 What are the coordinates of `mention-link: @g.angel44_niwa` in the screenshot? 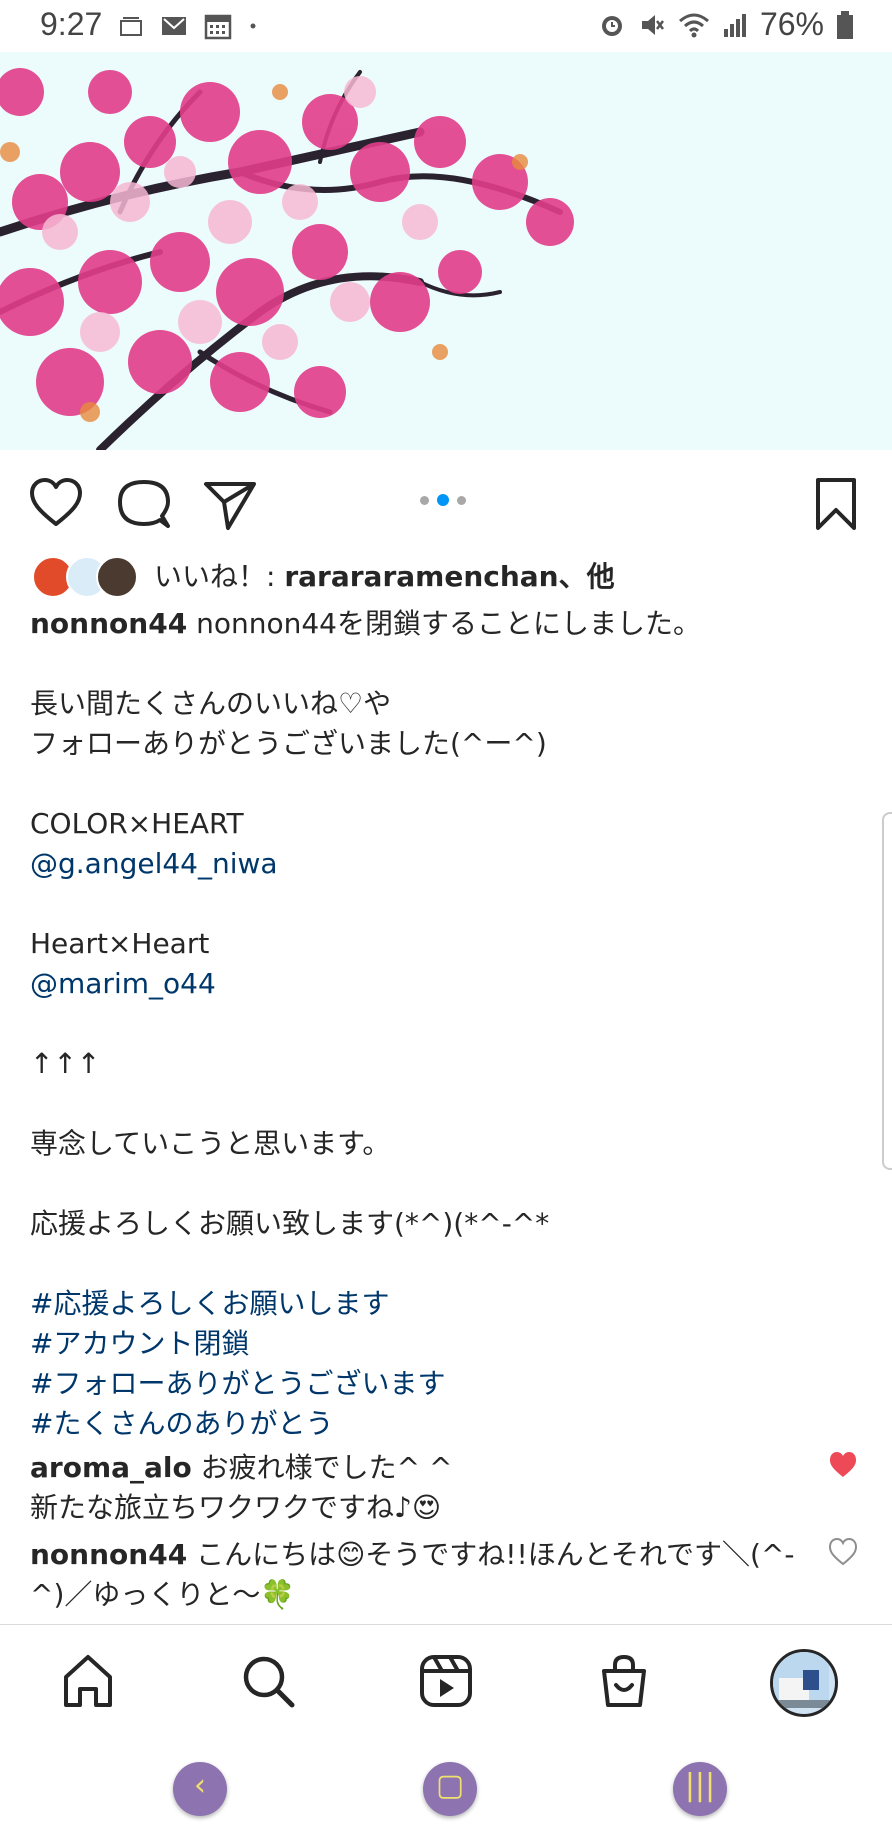 It's located at (445, 864).